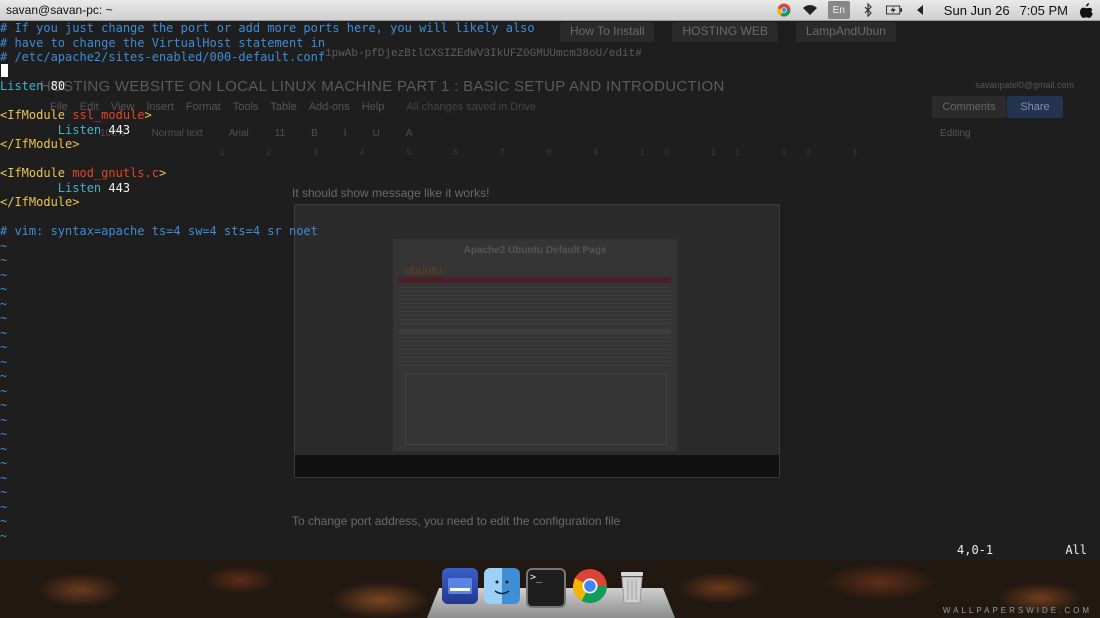  What do you see at coordinates (550, 10) in the screenshot?
I see `top-menubar: savan@savan-pc: ~ En Sun Jun 26 7:05 PM` at bounding box center [550, 10].